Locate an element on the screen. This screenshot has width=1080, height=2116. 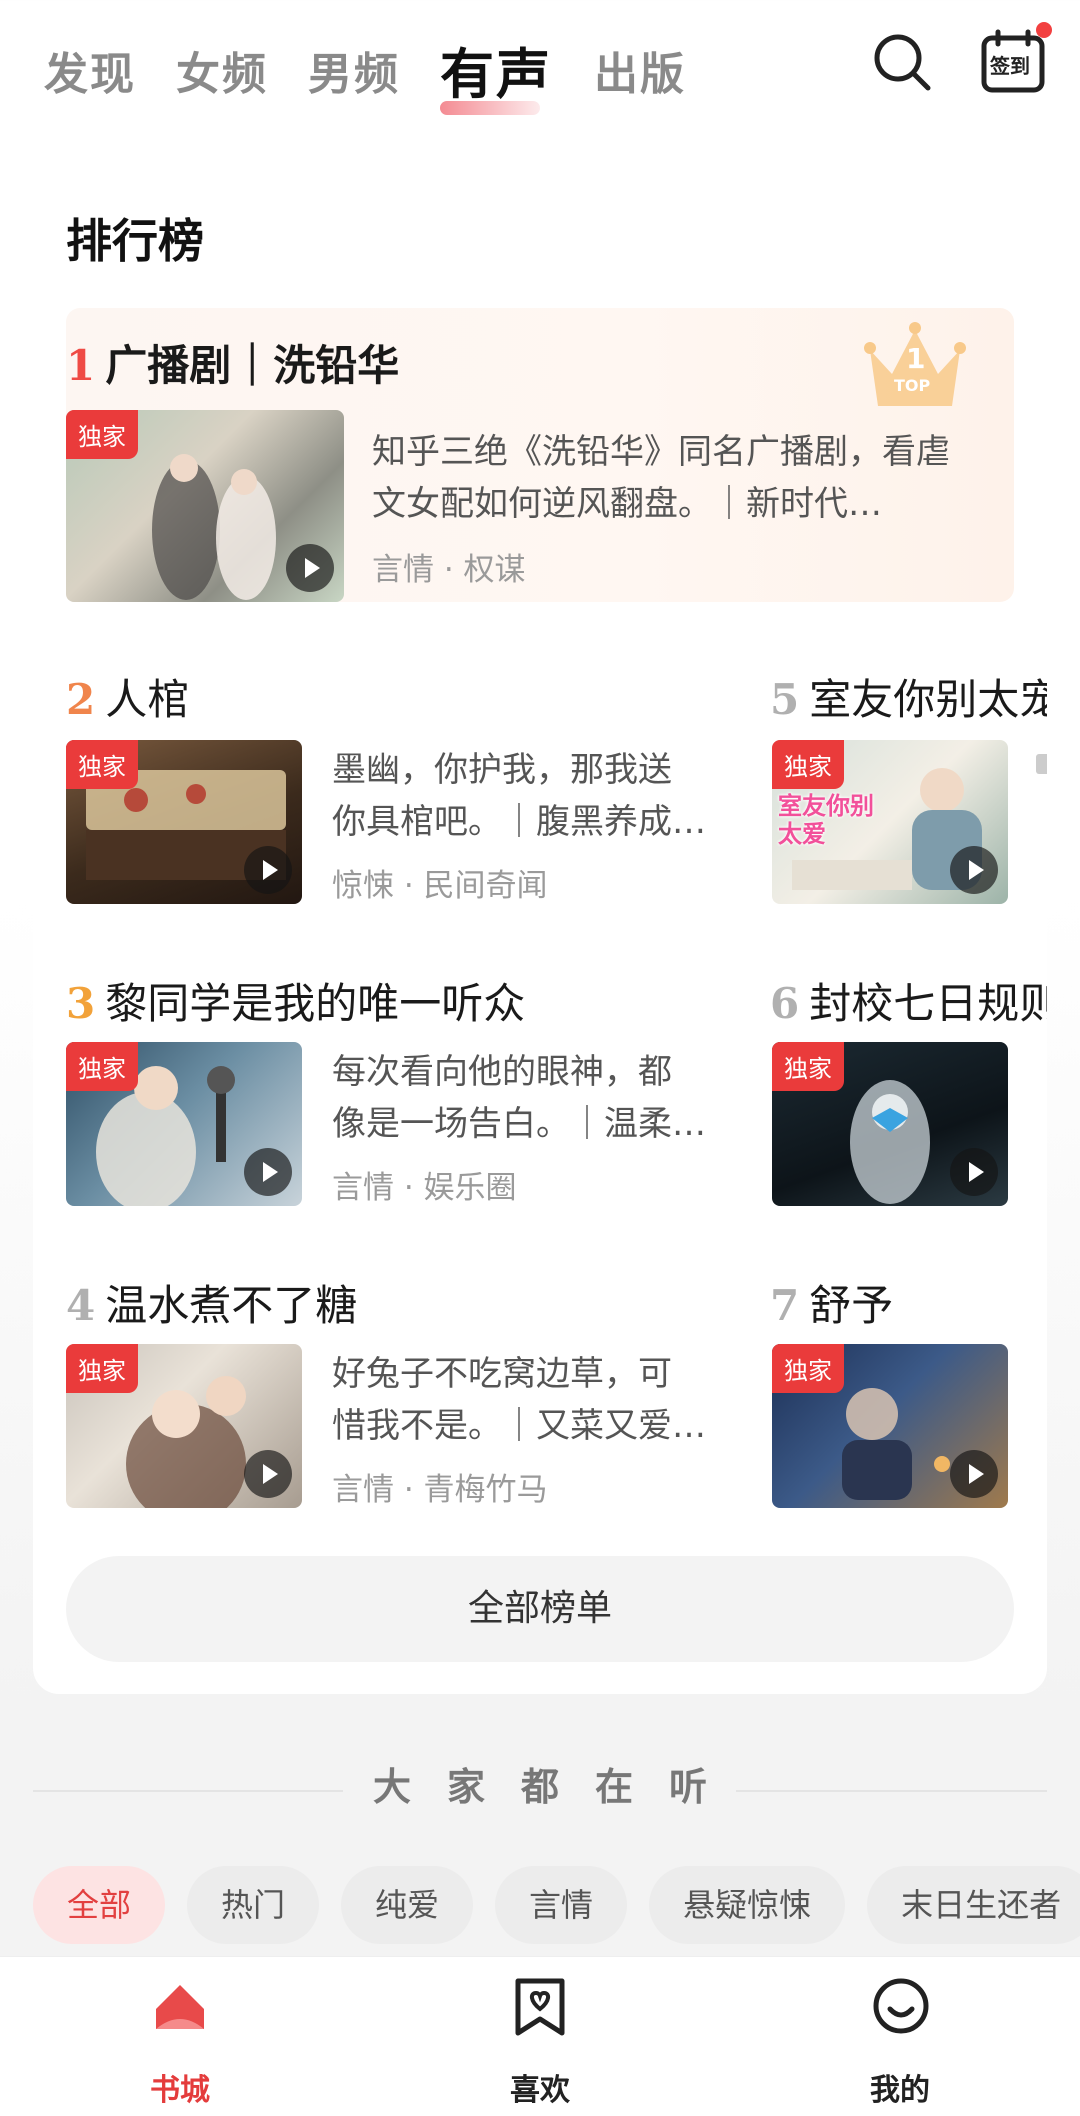
chip-pure-love: 纯爱 is located at coordinates (407, 1905).